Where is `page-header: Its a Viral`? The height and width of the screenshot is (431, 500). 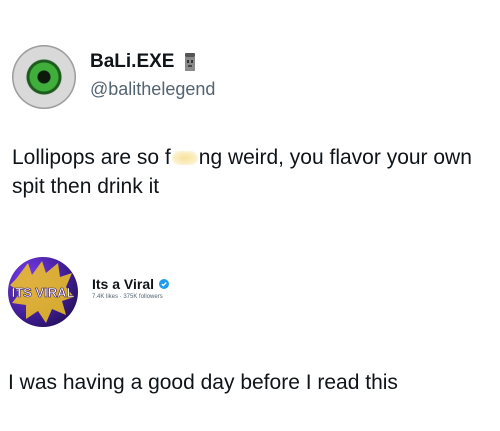
page-header: Its a Viral is located at coordinates (131, 284).